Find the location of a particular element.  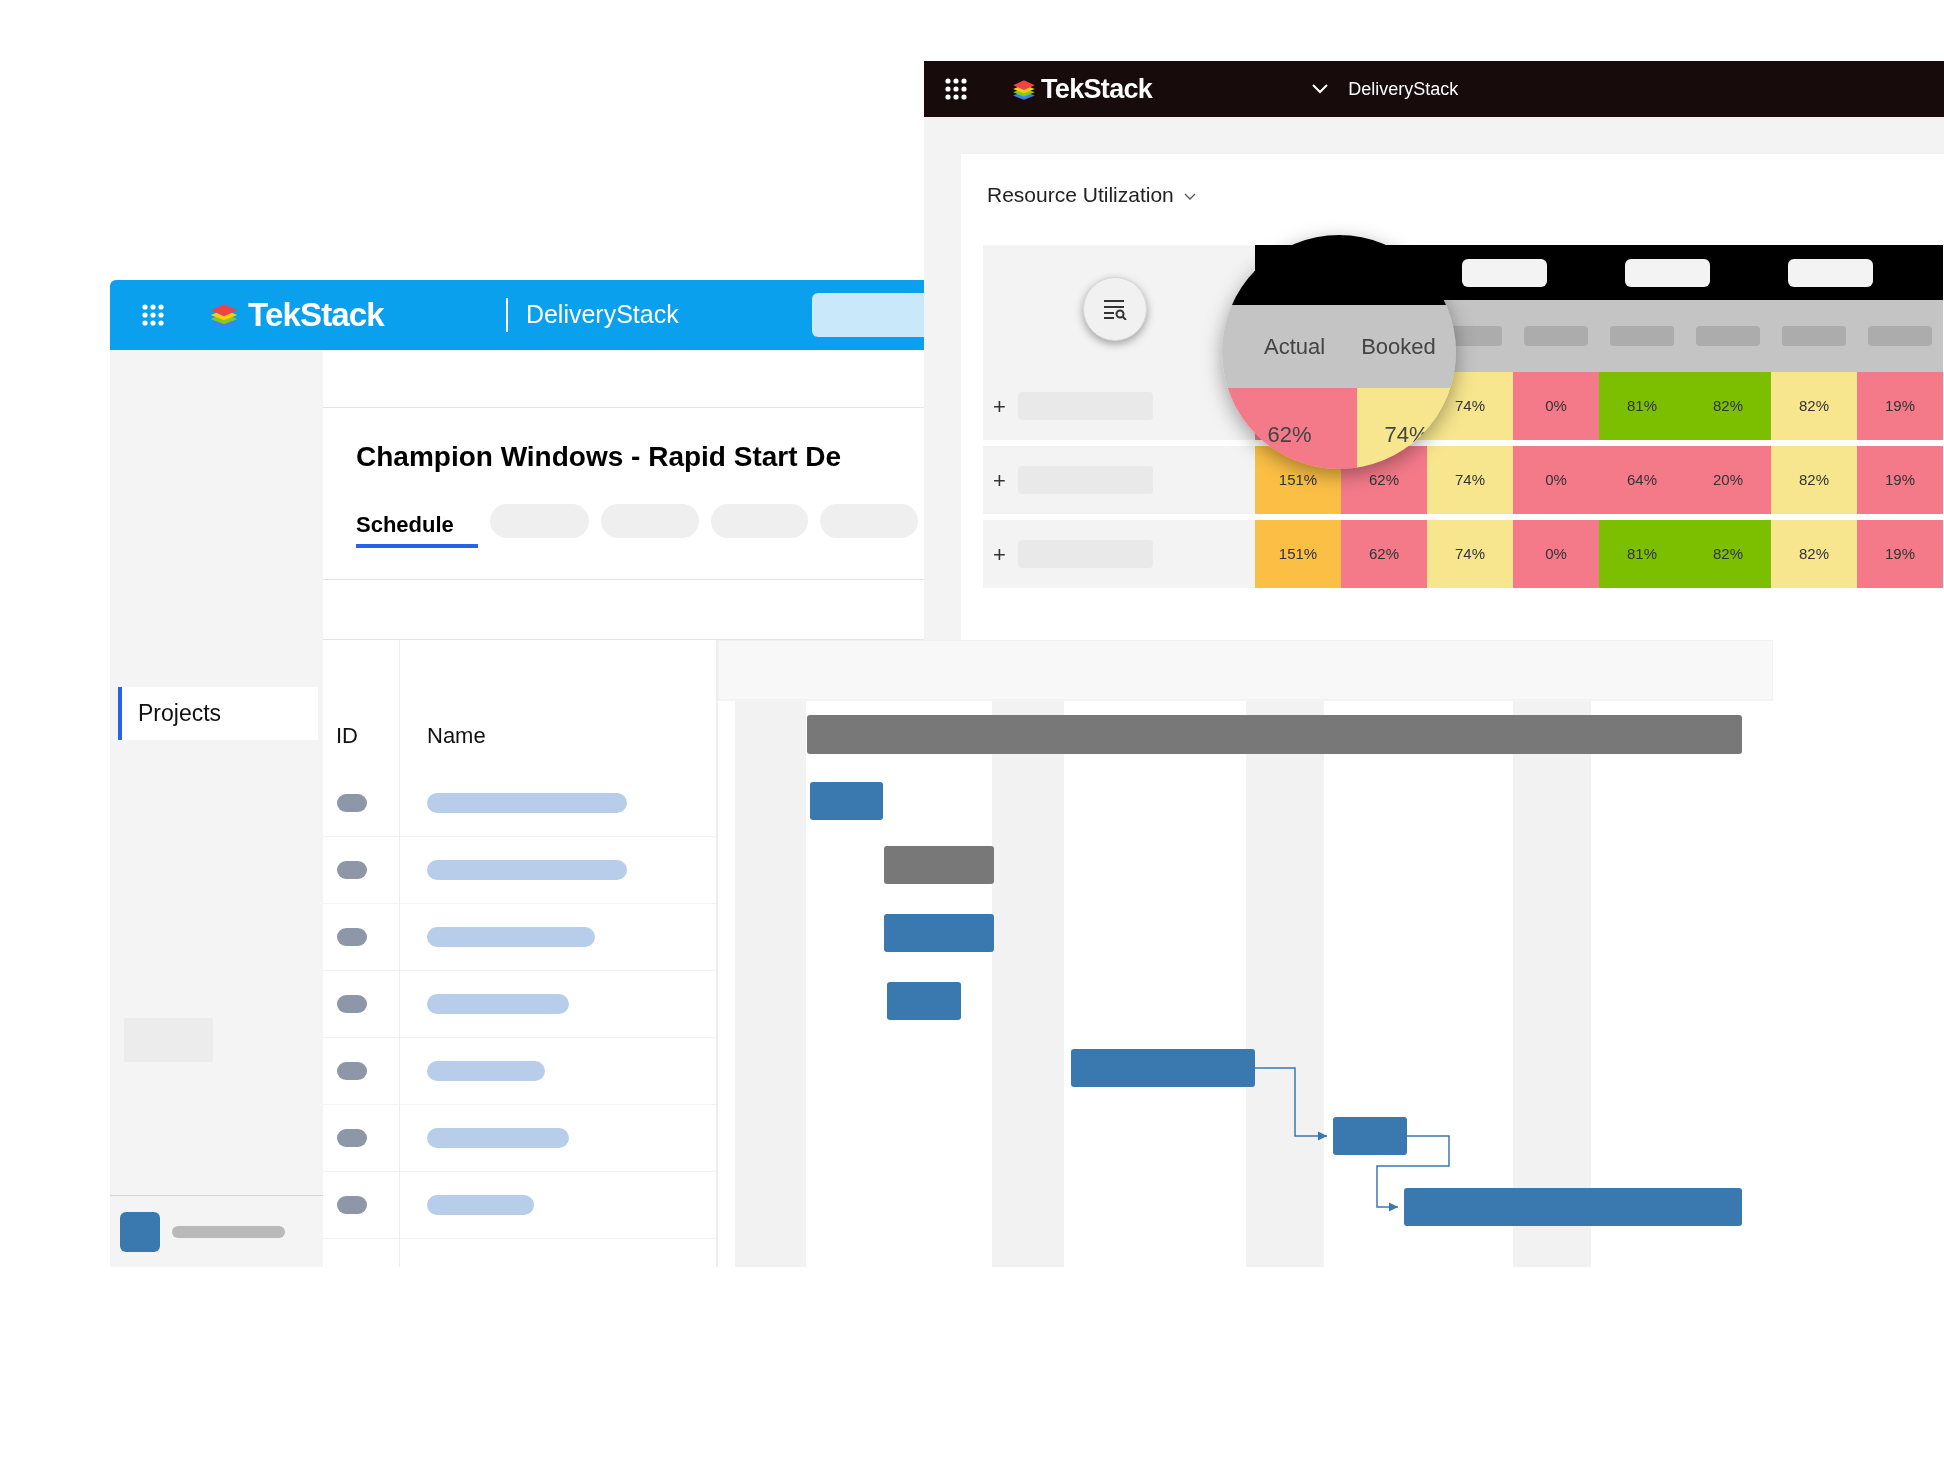

column-header: ID is located at coordinates (347, 735).